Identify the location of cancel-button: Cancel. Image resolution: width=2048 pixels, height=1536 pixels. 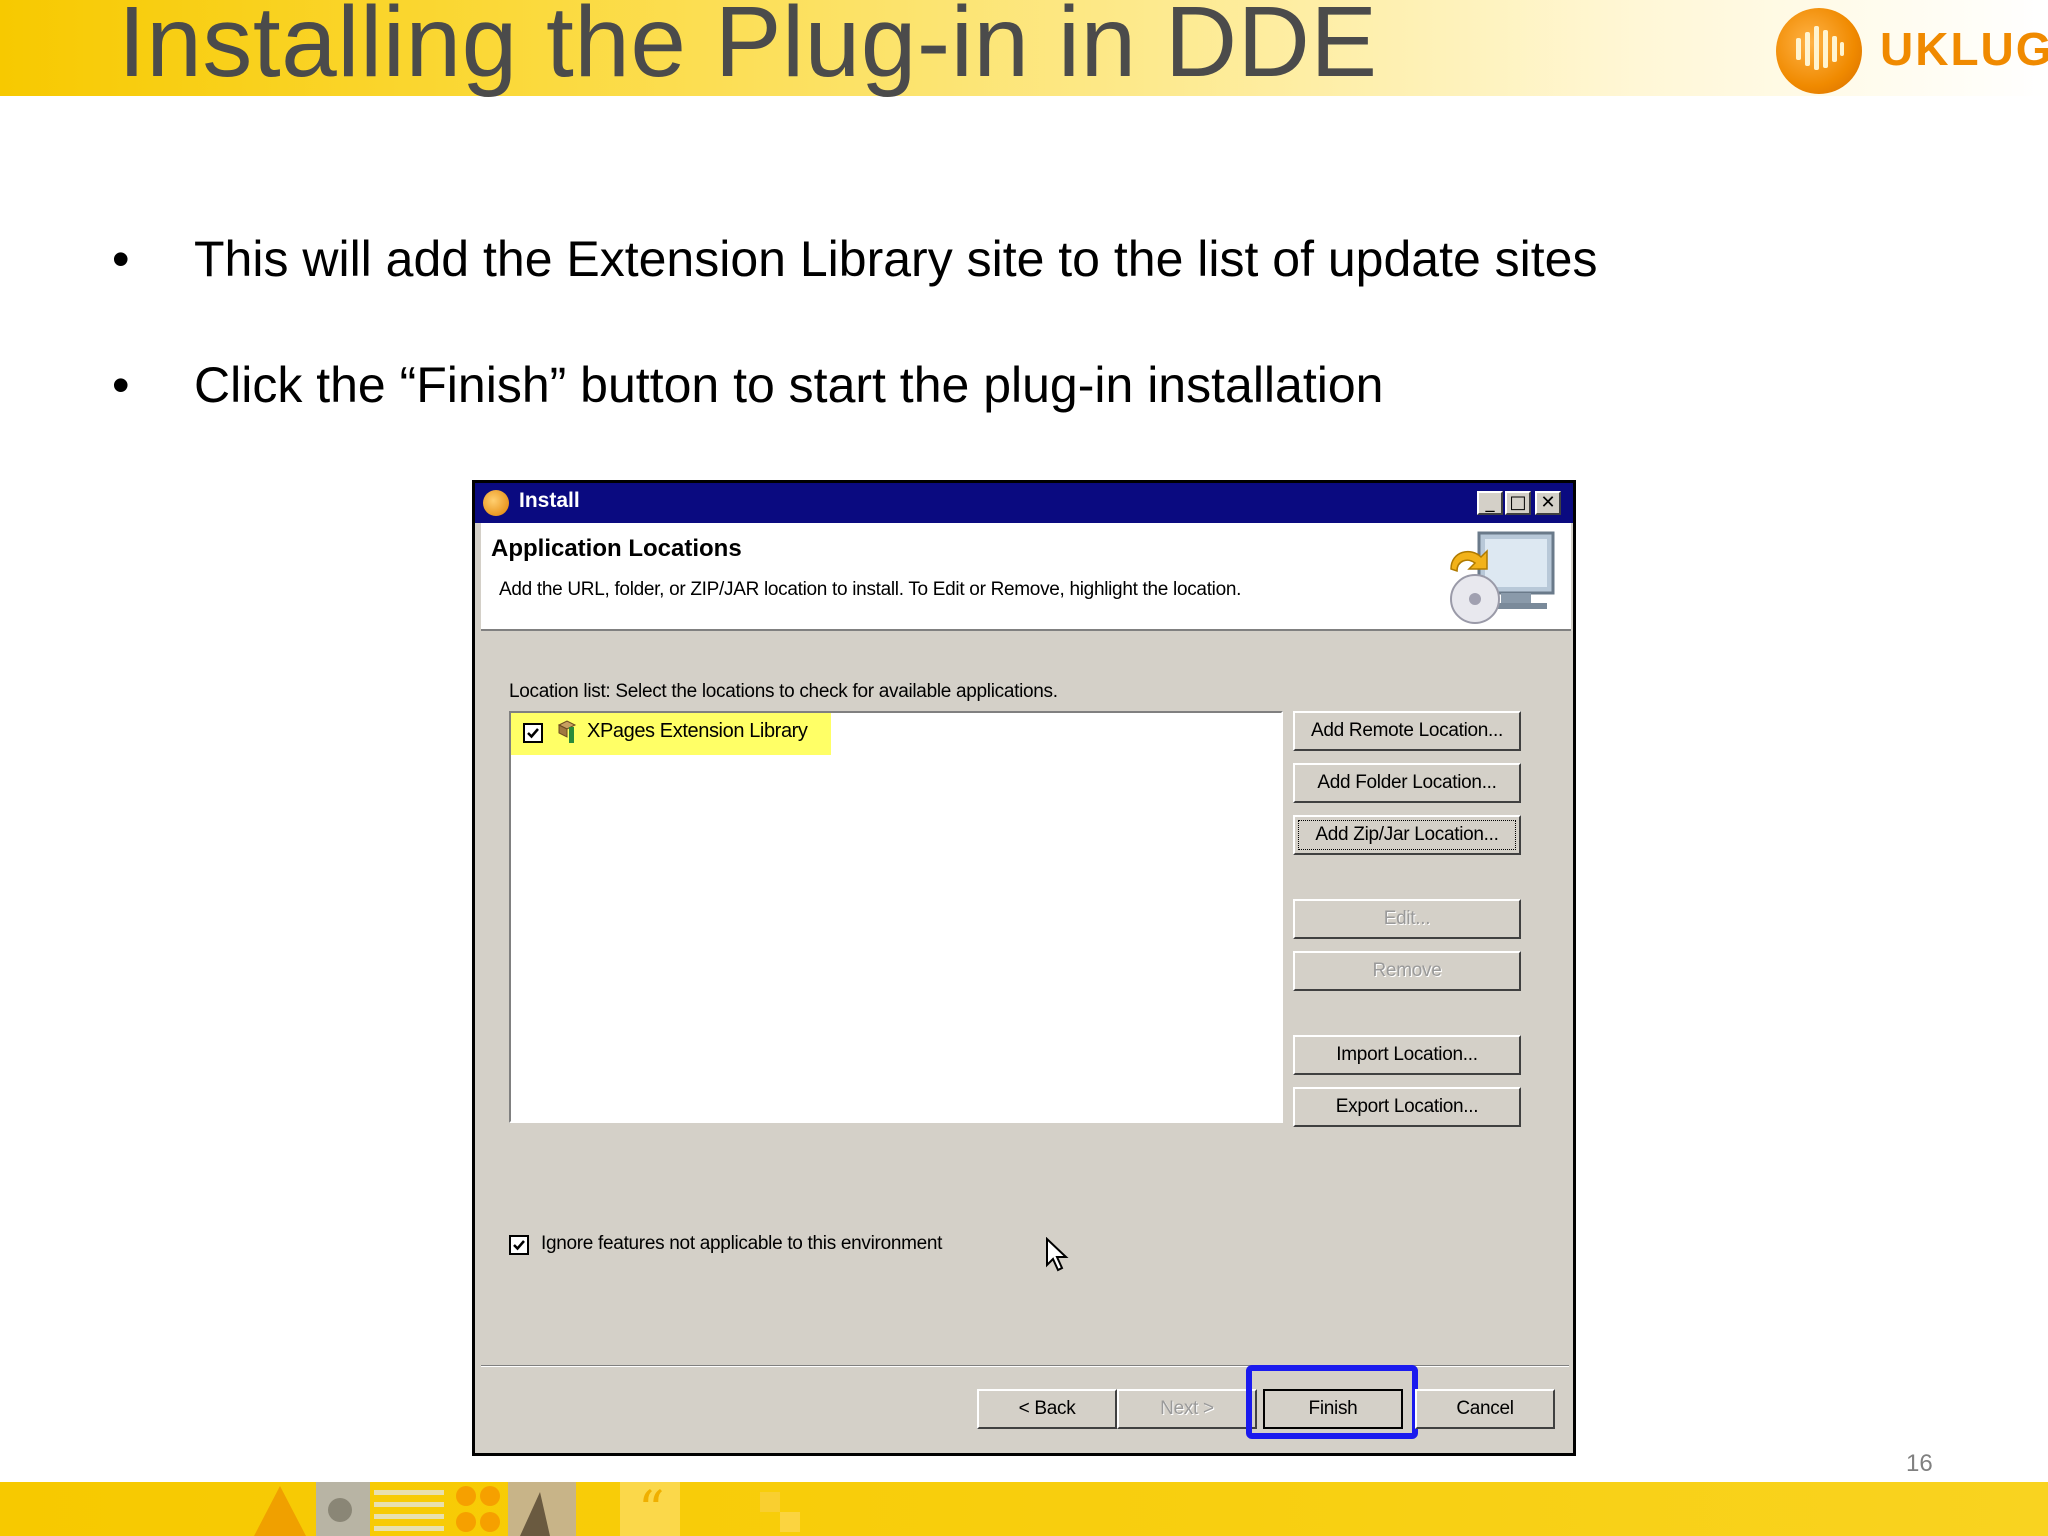
(1485, 1409).